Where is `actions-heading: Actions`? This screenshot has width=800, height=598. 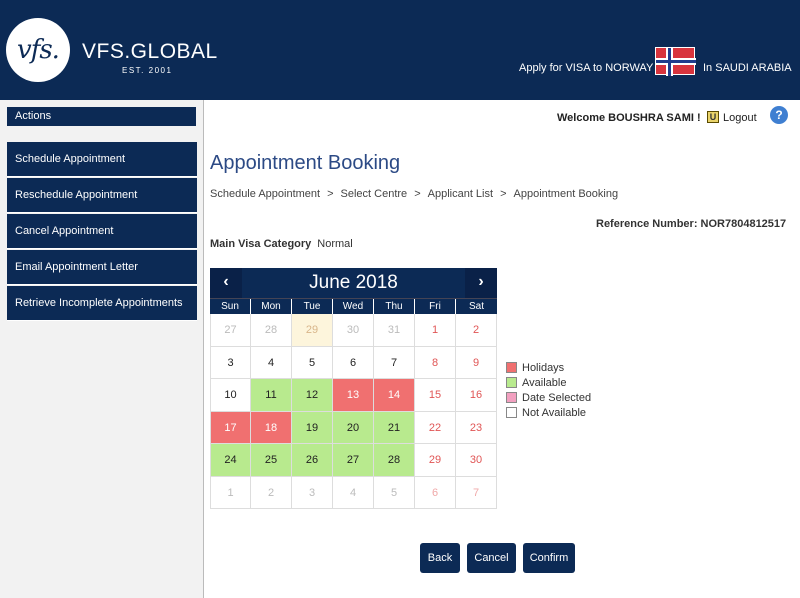 actions-heading: Actions is located at coordinates (101, 116).